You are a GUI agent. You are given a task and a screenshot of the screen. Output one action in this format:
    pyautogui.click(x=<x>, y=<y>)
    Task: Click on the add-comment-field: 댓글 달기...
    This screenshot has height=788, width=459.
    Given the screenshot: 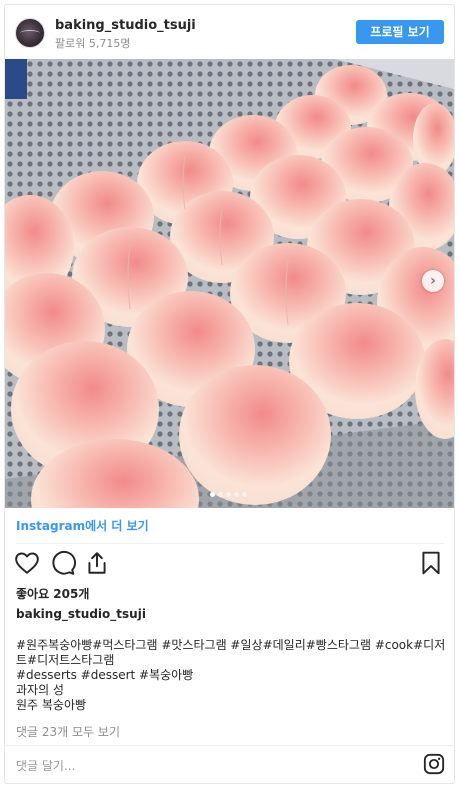 What is the action you would take?
    pyautogui.click(x=45, y=765)
    